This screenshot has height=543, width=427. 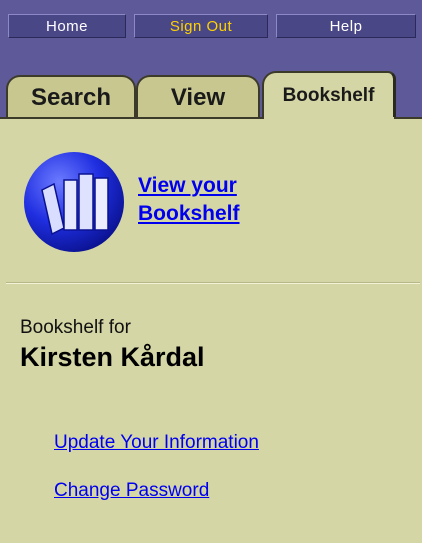 What do you see at coordinates (187, 185) in the screenshot?
I see `view-link-line1: View your` at bounding box center [187, 185].